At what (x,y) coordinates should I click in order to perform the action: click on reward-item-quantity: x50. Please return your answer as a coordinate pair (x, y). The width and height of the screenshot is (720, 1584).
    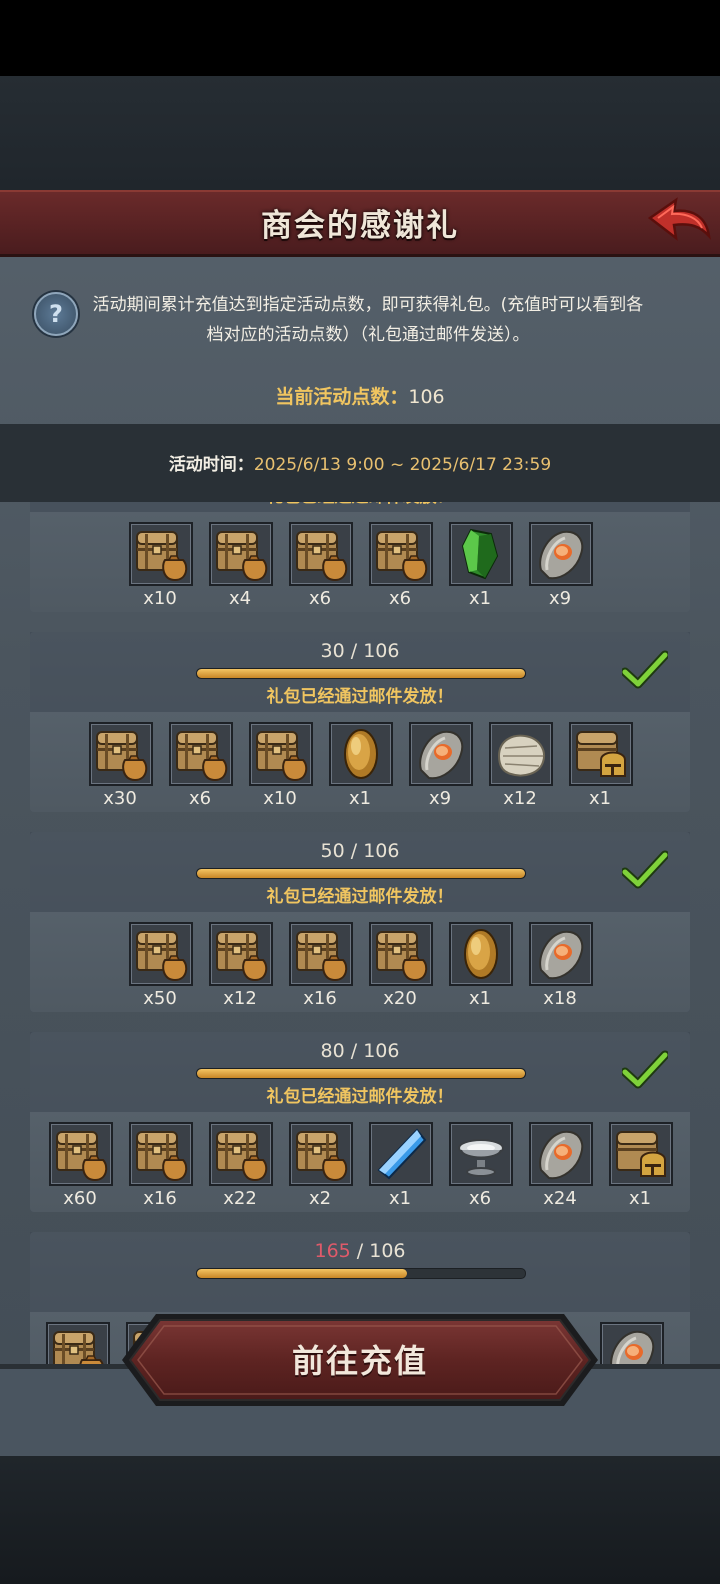
    Looking at the image, I should click on (160, 998).